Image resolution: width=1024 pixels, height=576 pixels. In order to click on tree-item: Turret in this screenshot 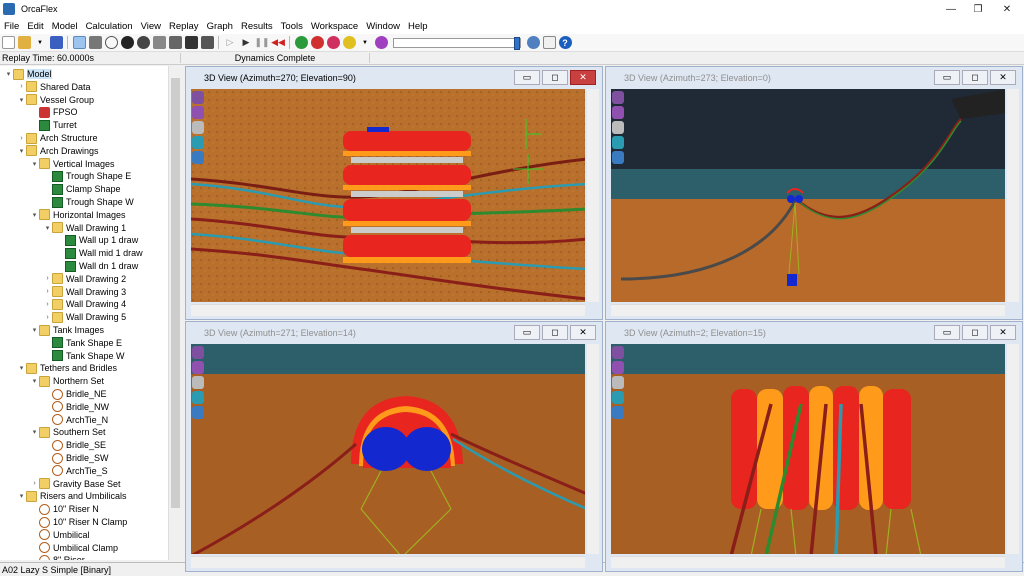, I will do `click(53, 125)`.